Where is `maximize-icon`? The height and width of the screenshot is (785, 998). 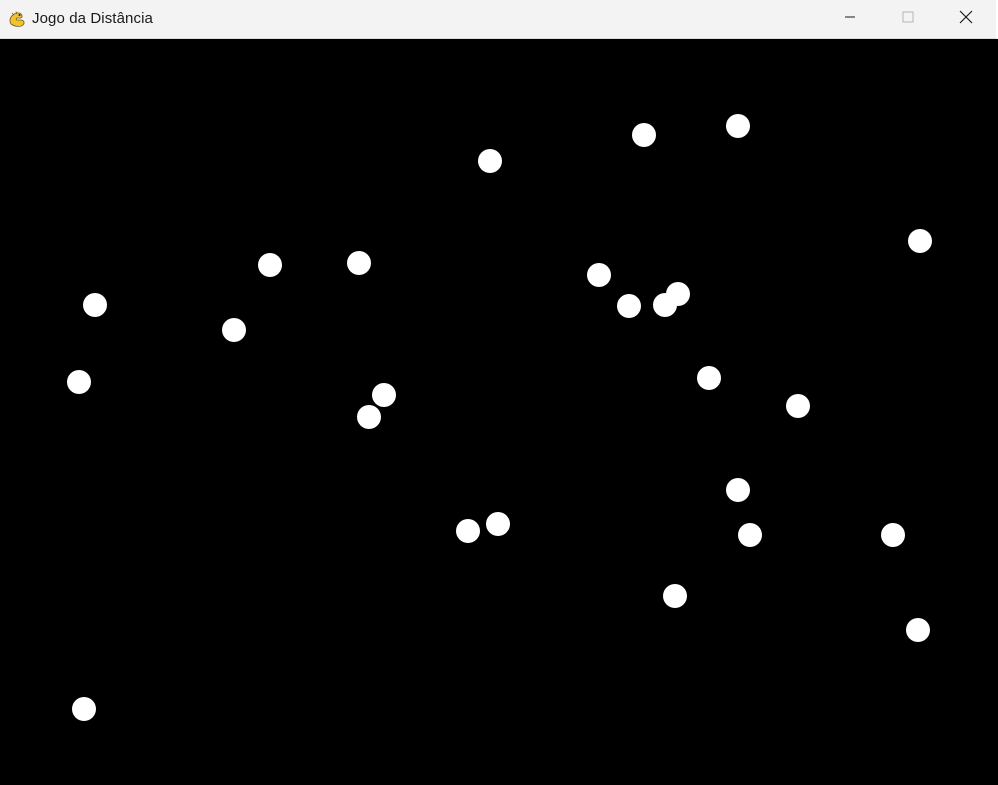
maximize-icon is located at coordinates (908, 19).